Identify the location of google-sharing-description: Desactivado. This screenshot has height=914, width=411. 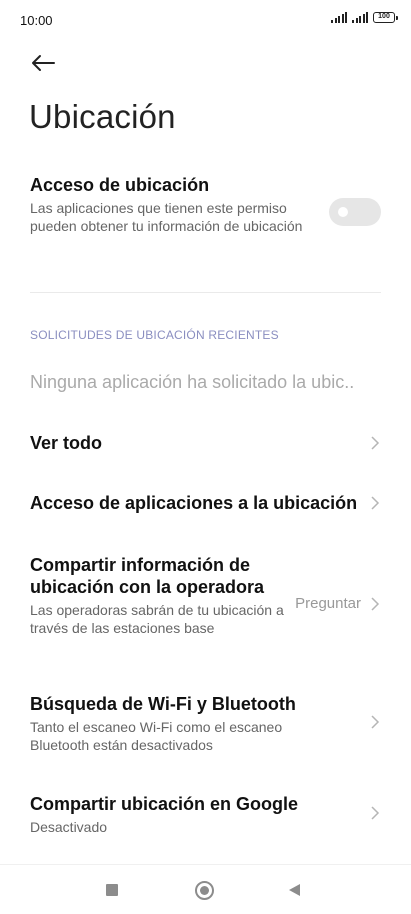
(69, 827).